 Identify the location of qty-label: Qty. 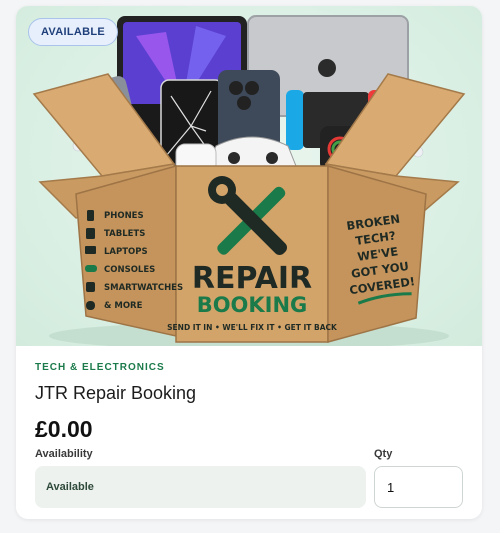
(383, 454).